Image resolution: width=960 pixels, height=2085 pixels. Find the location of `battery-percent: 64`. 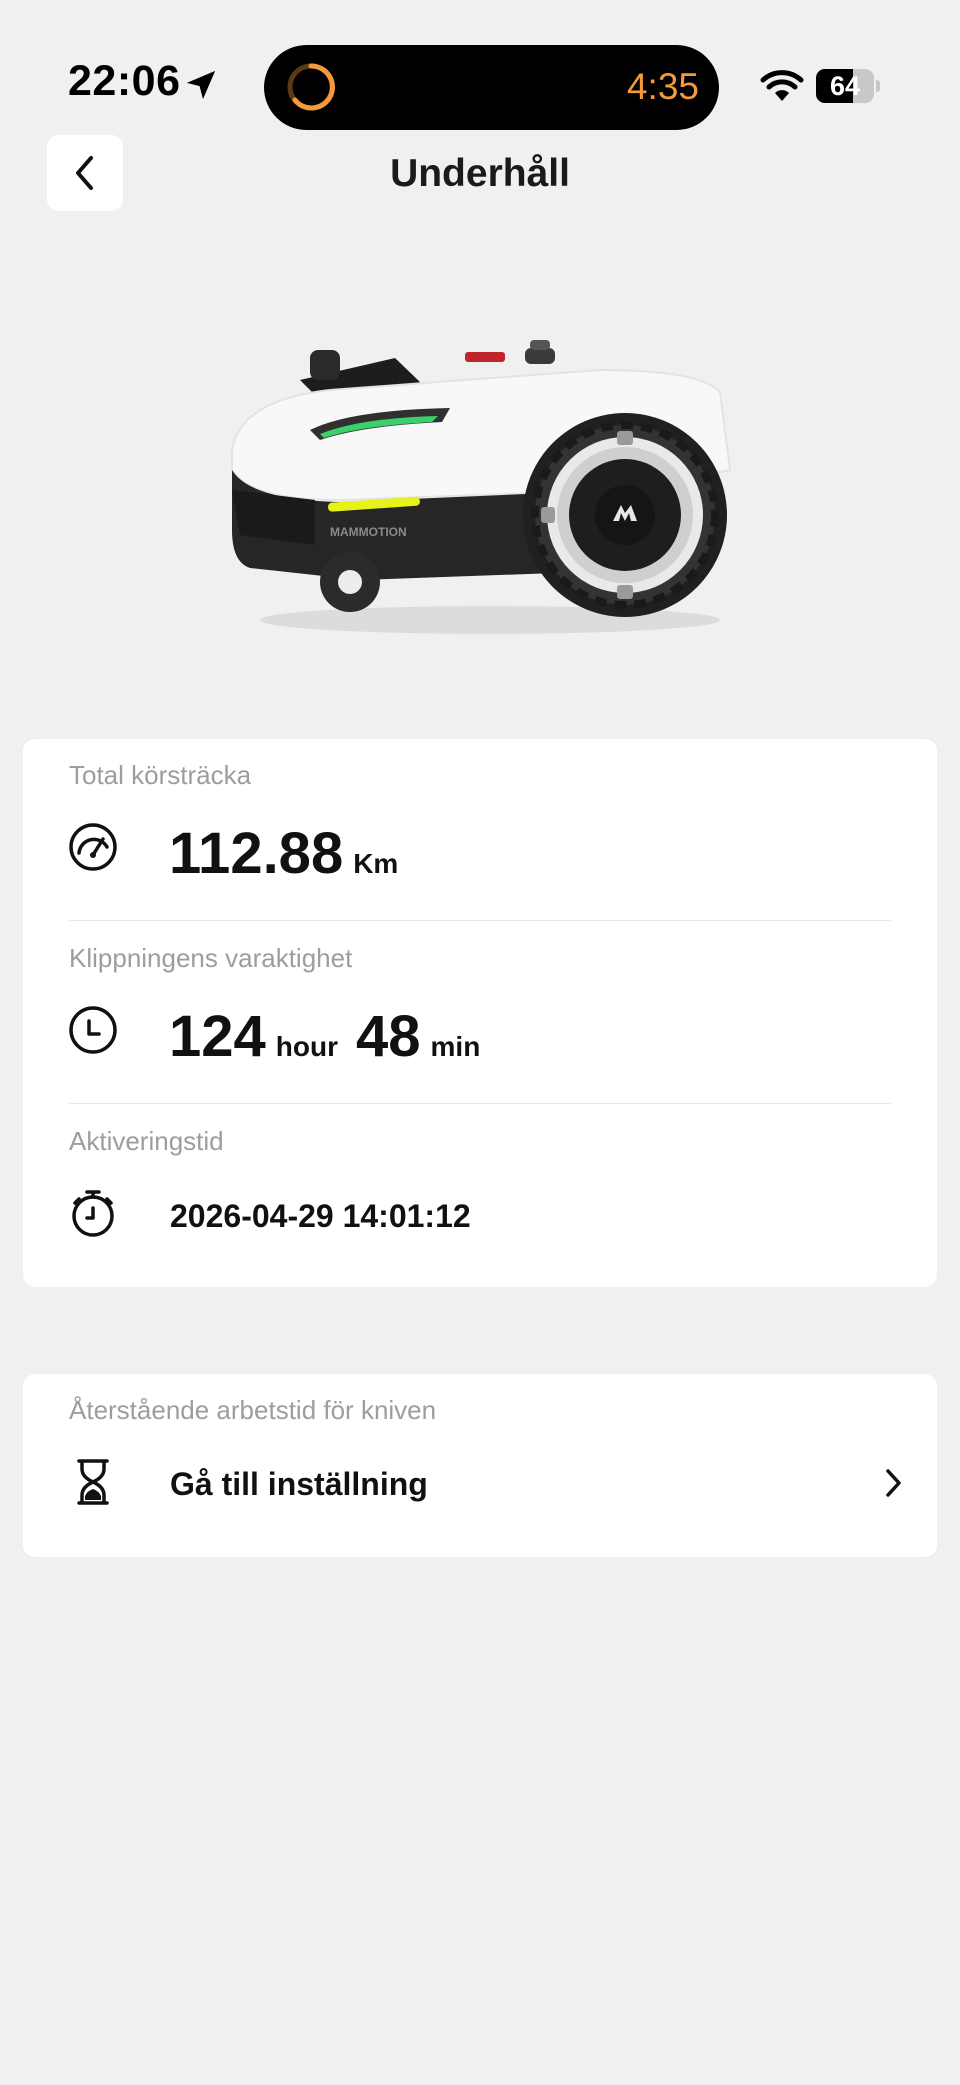

battery-percent: 64 is located at coordinates (845, 86).